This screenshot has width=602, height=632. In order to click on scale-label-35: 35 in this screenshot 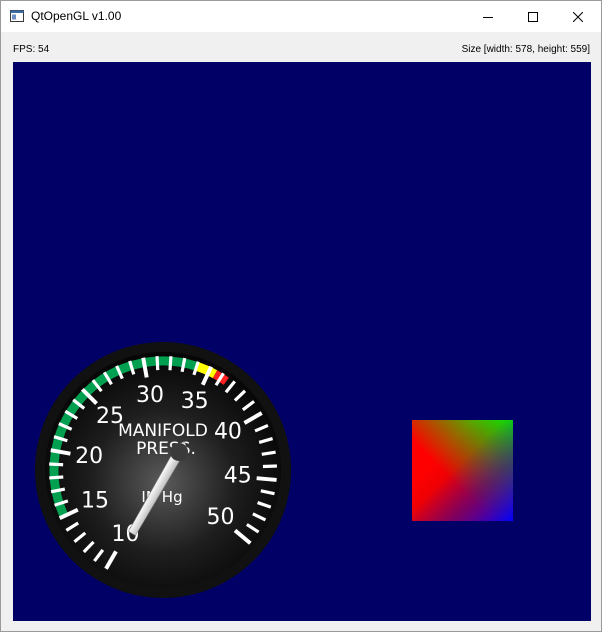, I will do `click(195, 401)`.